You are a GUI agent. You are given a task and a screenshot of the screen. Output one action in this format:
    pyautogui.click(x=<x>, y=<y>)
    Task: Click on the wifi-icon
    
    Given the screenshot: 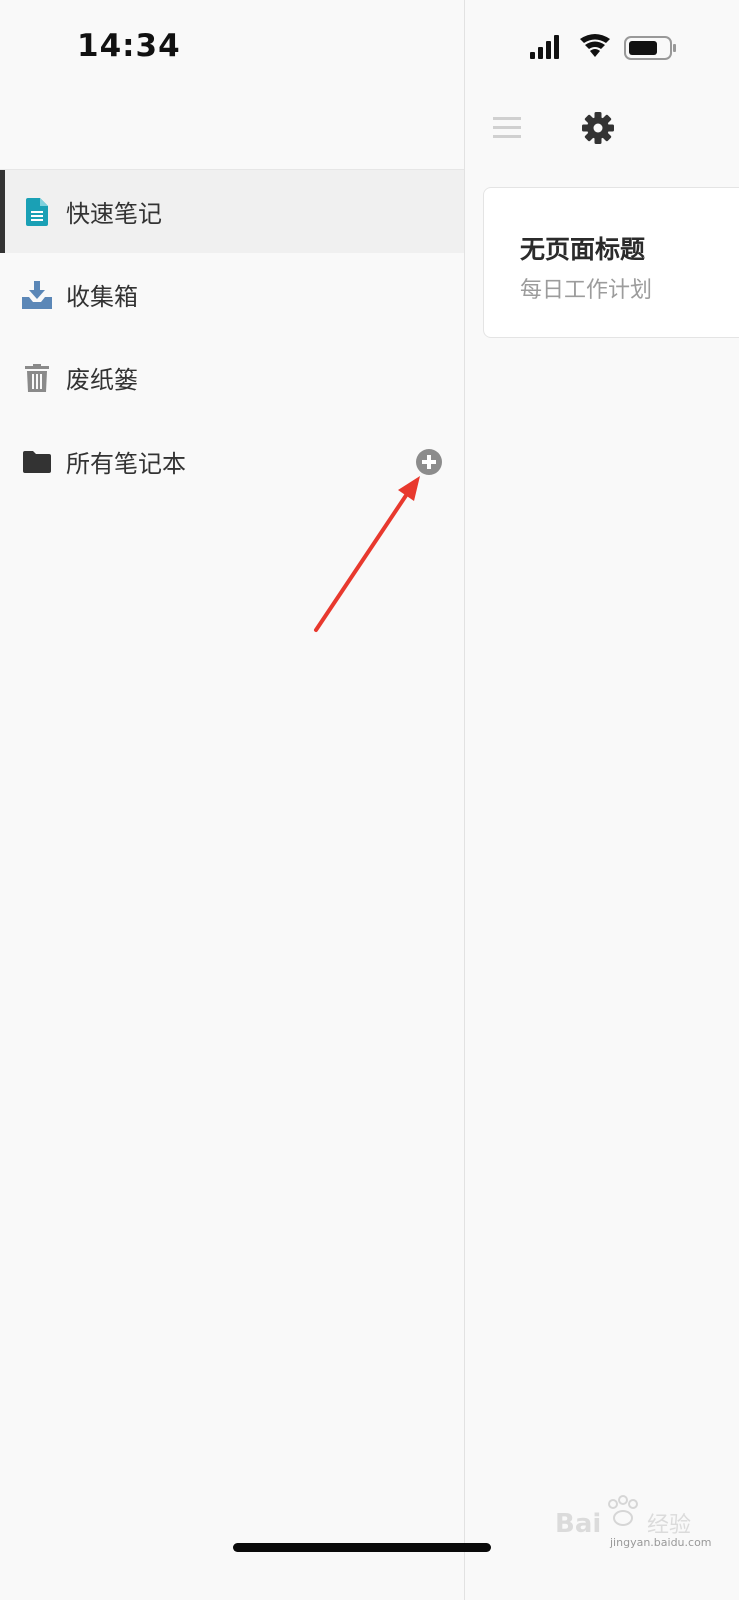 What is the action you would take?
    pyautogui.click(x=595, y=45)
    